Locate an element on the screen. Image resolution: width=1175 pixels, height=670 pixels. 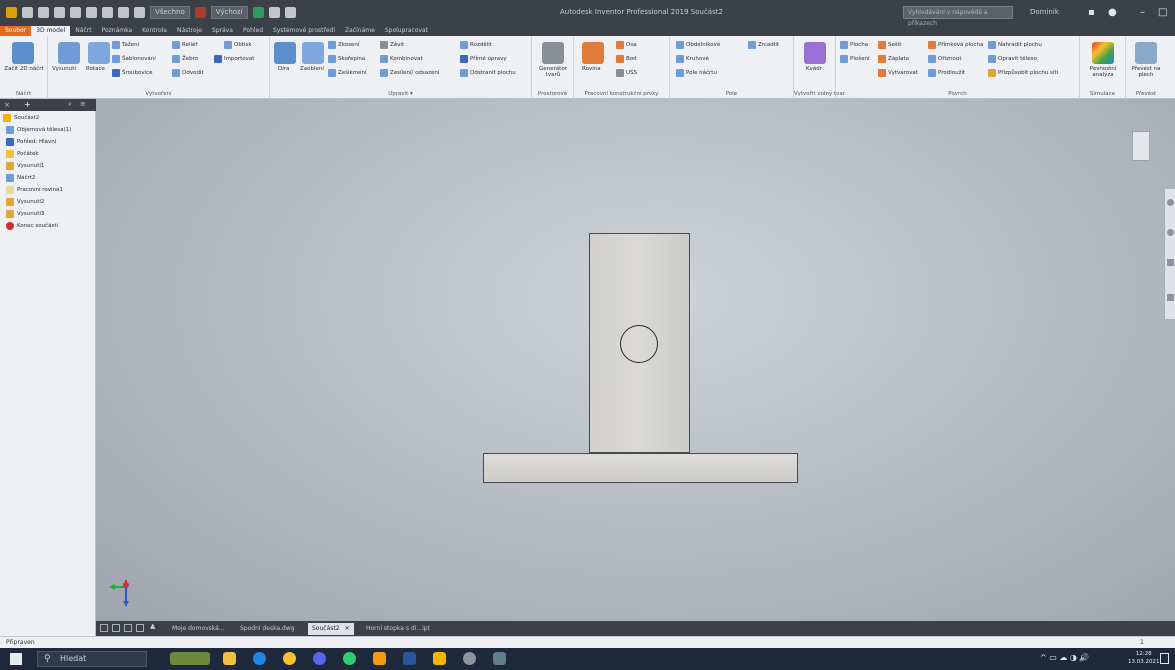
draft-button: Zešikmení is located at coordinates (347, 73).